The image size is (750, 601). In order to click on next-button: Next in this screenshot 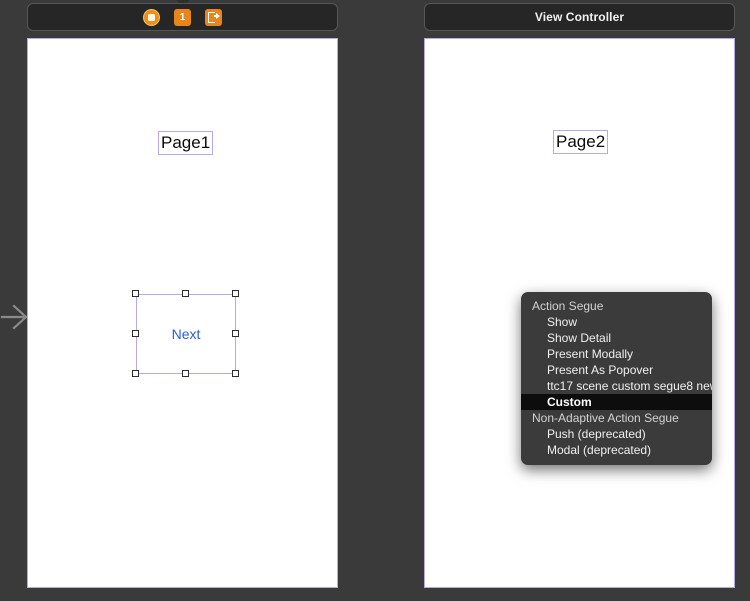, I will do `click(186, 334)`.